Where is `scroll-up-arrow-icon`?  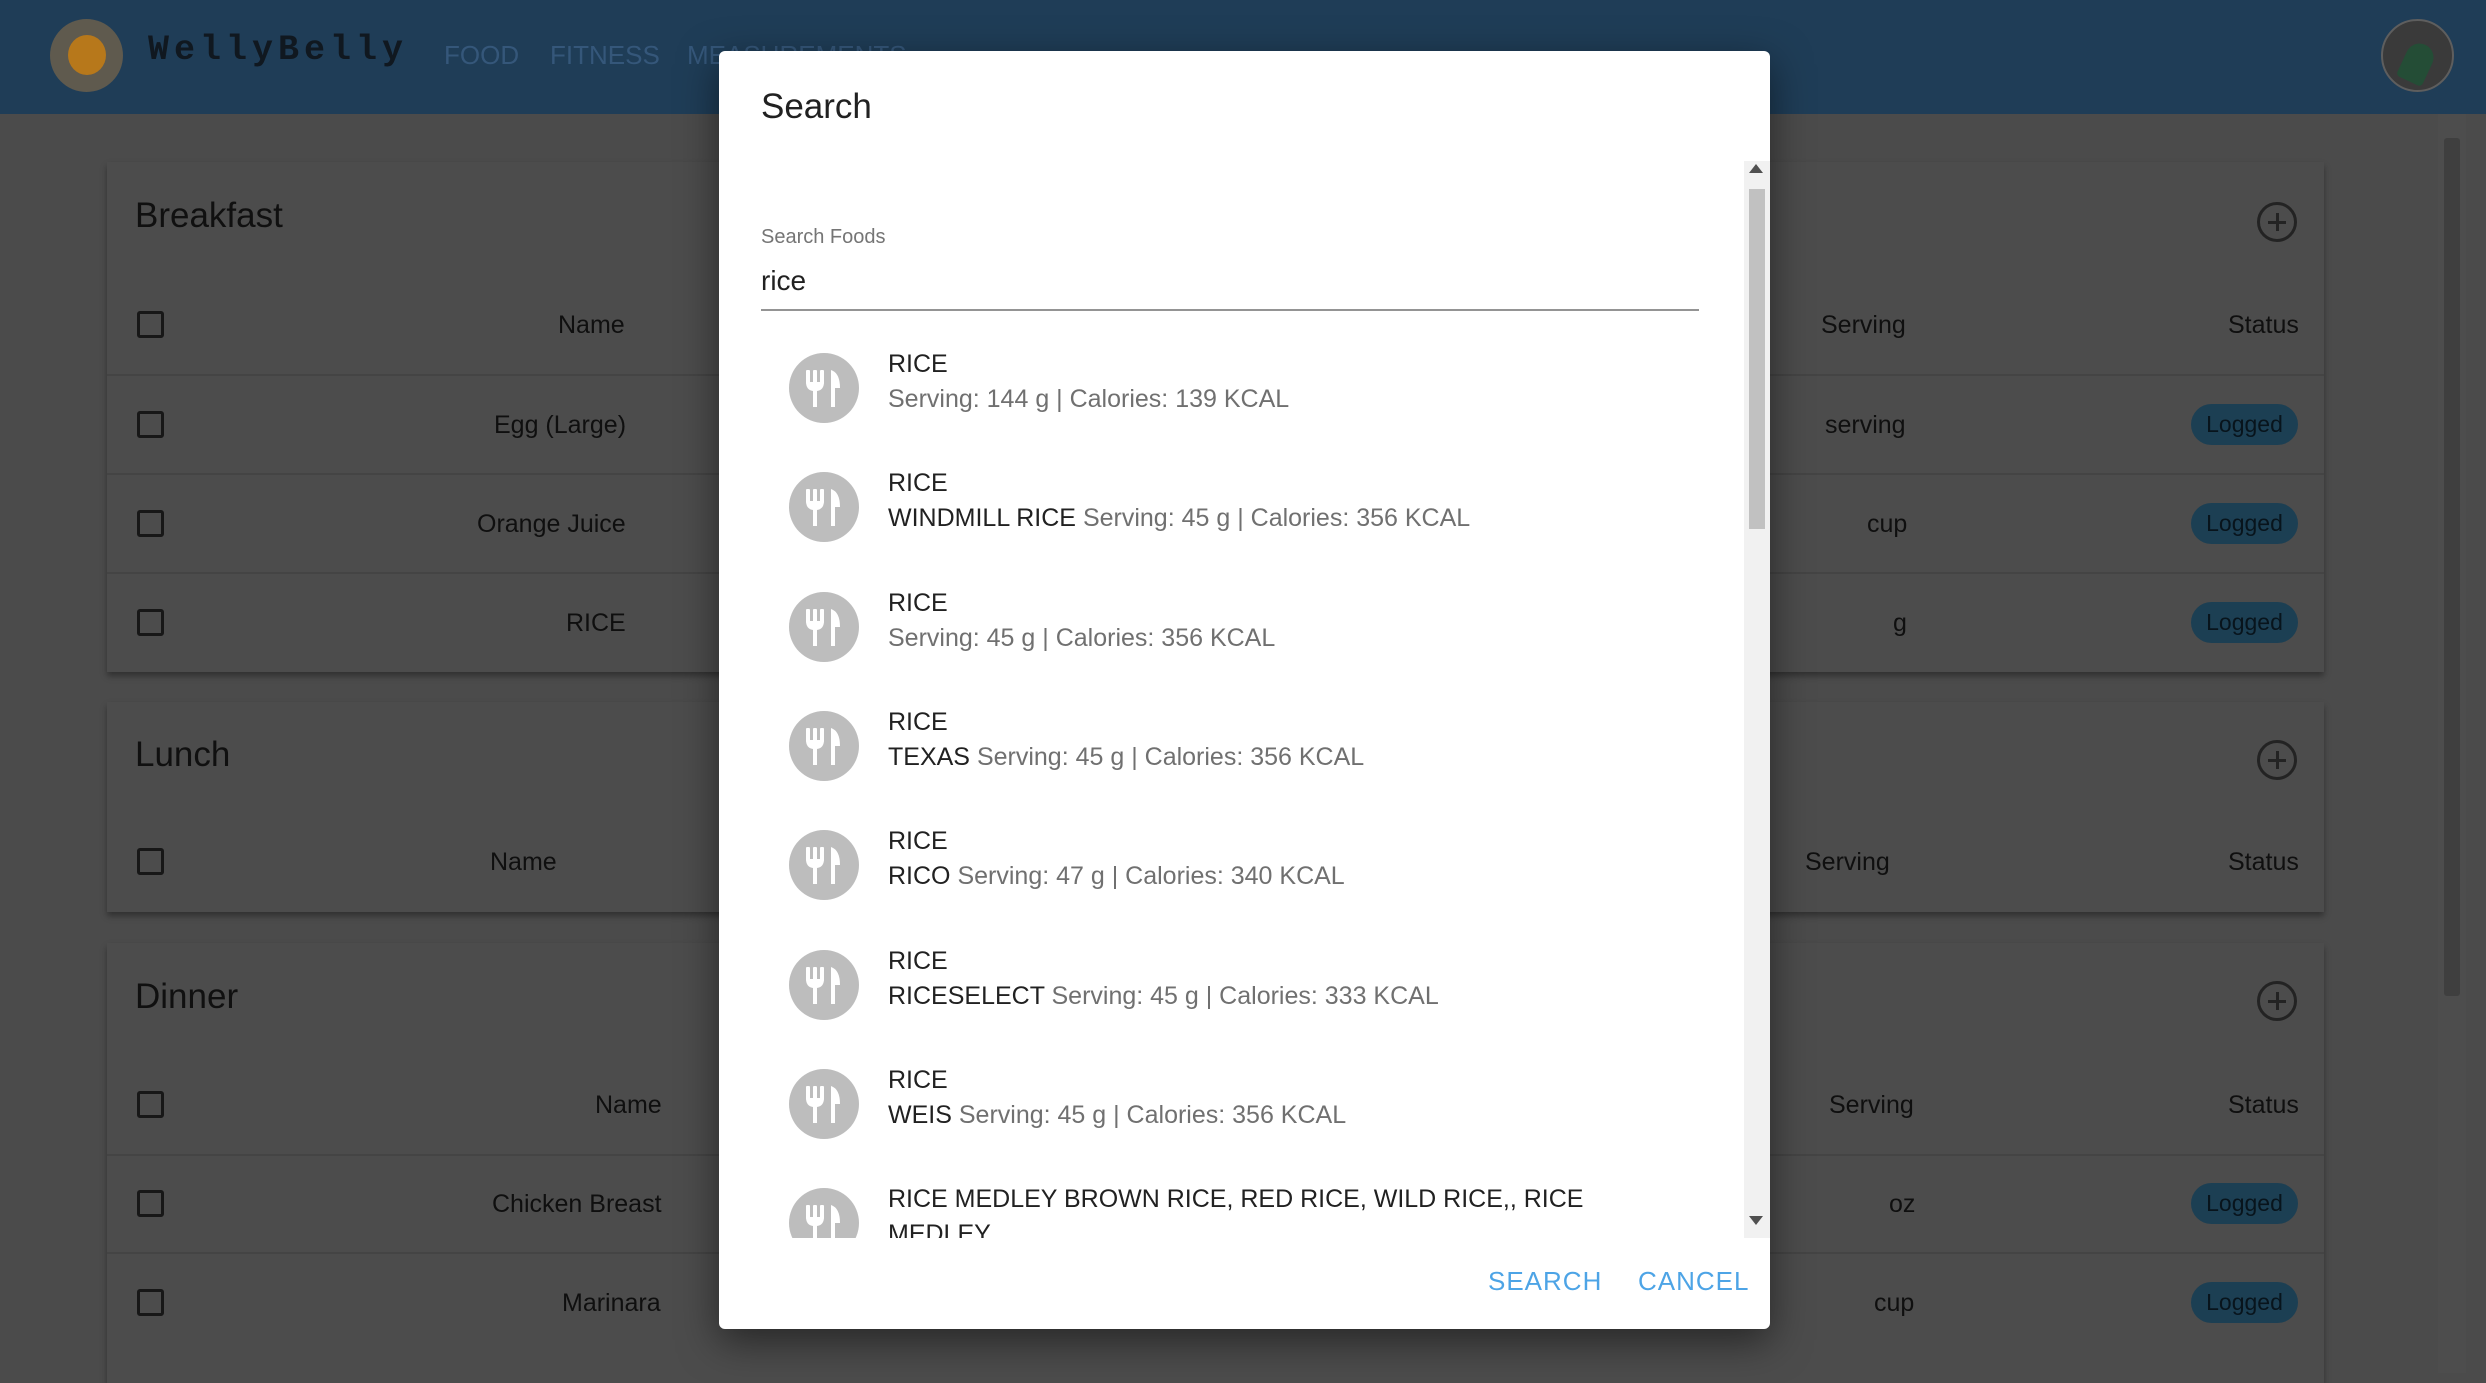
scroll-up-arrow-icon is located at coordinates (1756, 168).